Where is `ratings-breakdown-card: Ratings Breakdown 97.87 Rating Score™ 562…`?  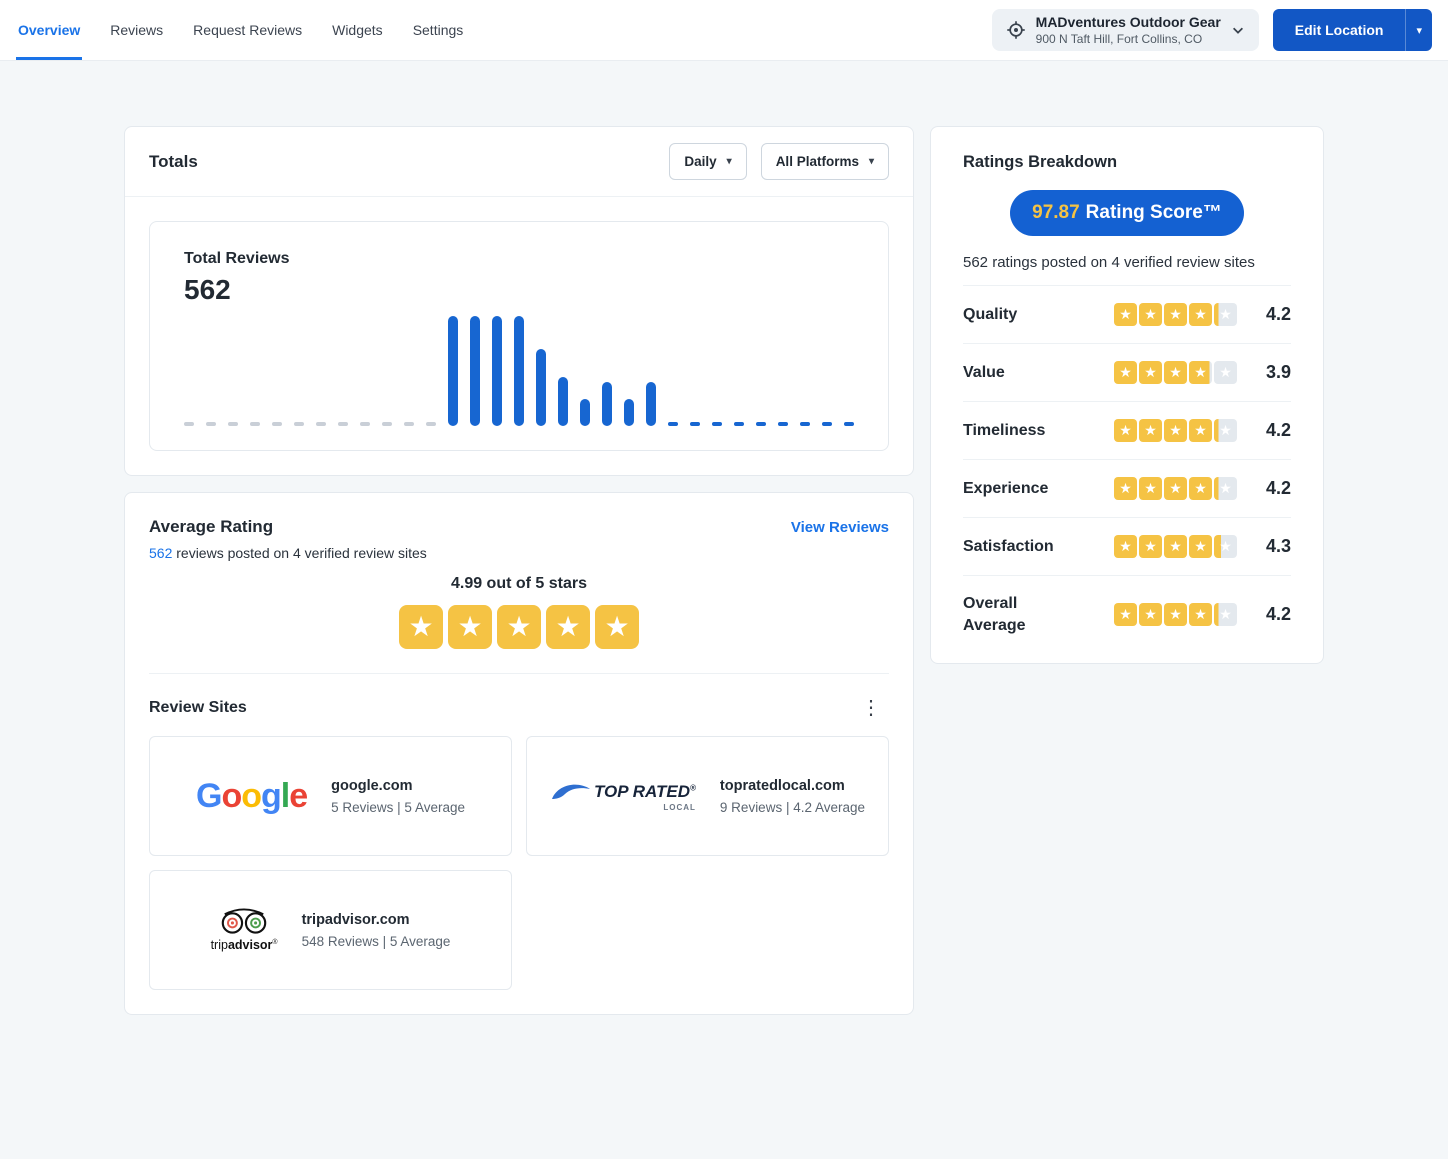 ratings-breakdown-card: Ratings Breakdown 97.87 Rating Score™ 562… is located at coordinates (1127, 395).